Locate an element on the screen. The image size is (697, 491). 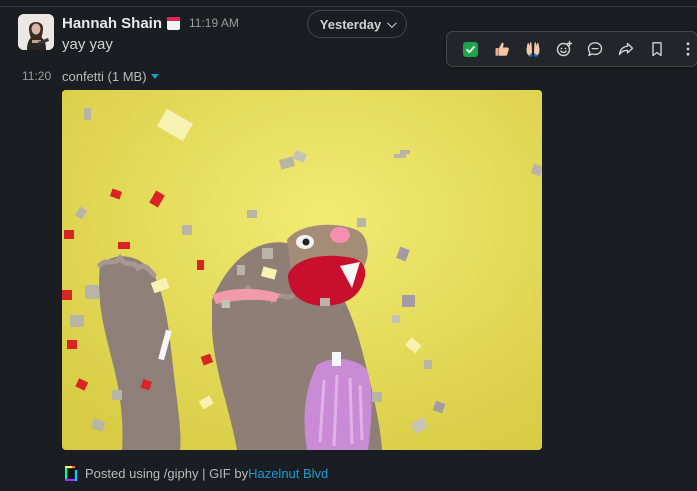
attribution-author-link: Hazelnut Blvd is located at coordinates (288, 473).